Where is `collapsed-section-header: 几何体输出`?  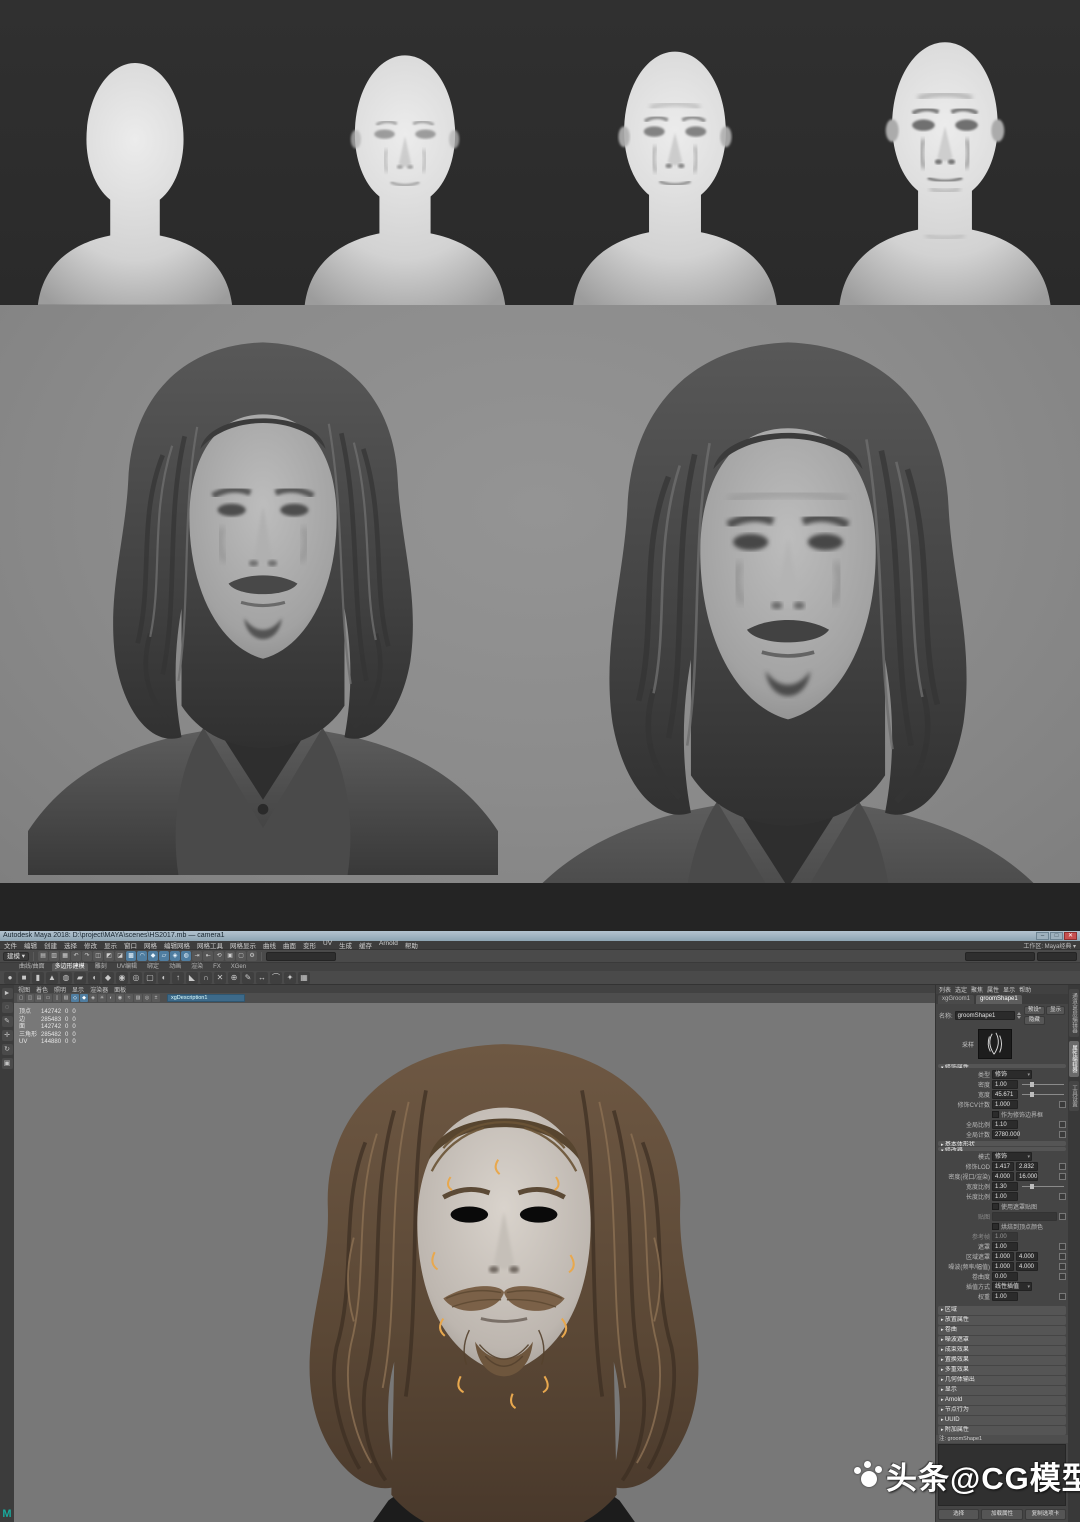
collapsed-section-header: 几何体输出 is located at coordinates (1002, 1380).